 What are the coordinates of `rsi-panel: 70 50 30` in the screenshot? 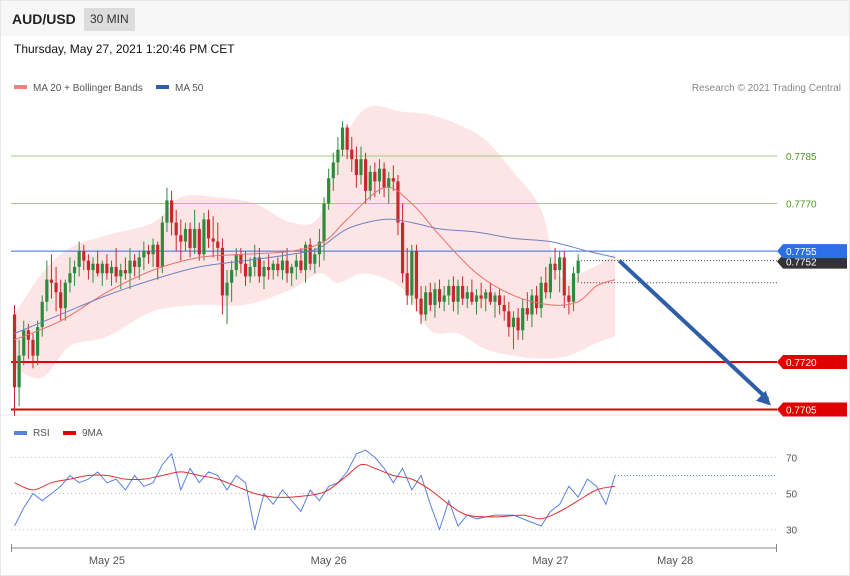 It's located at (404, 493).